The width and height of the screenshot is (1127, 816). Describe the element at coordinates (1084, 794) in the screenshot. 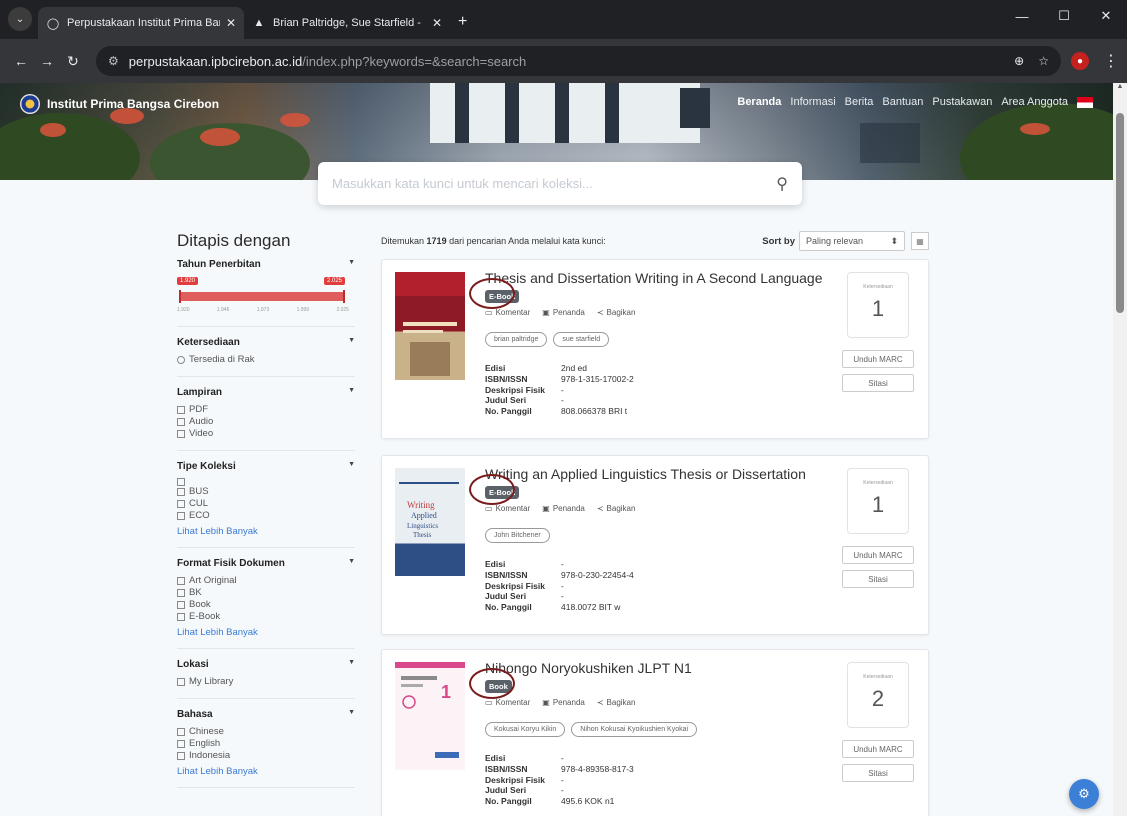

I see `accessibility-button: ⚙` at that location.